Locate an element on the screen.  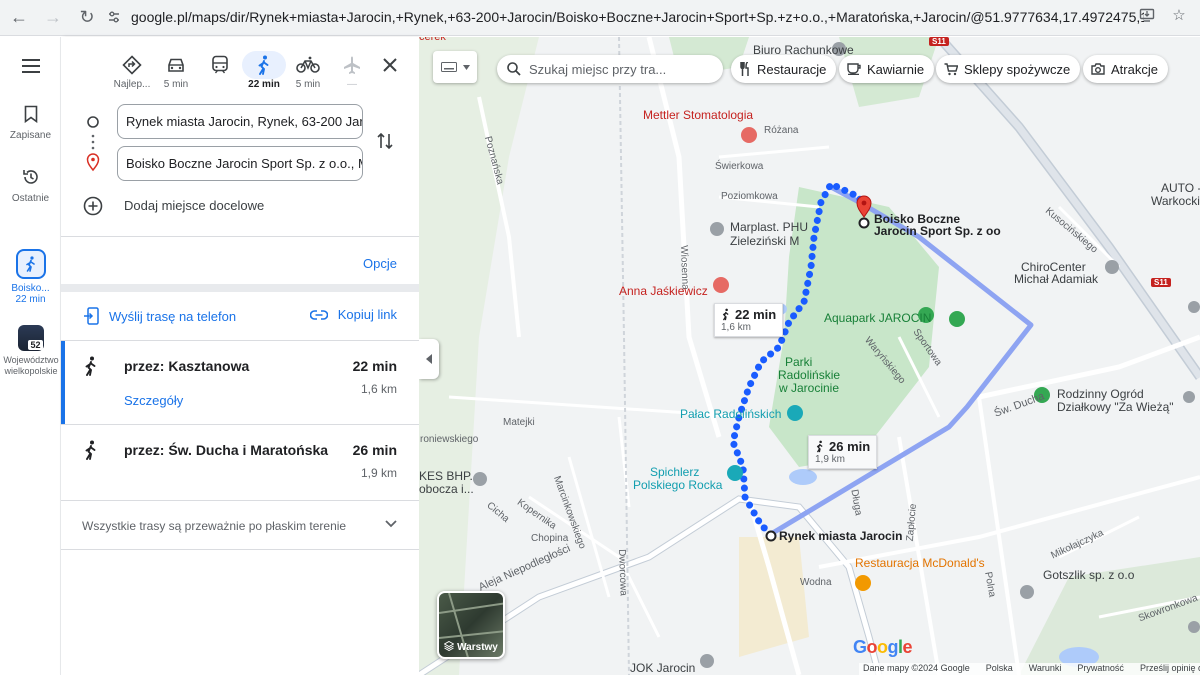
layers-icon is located at coordinates (449, 646).